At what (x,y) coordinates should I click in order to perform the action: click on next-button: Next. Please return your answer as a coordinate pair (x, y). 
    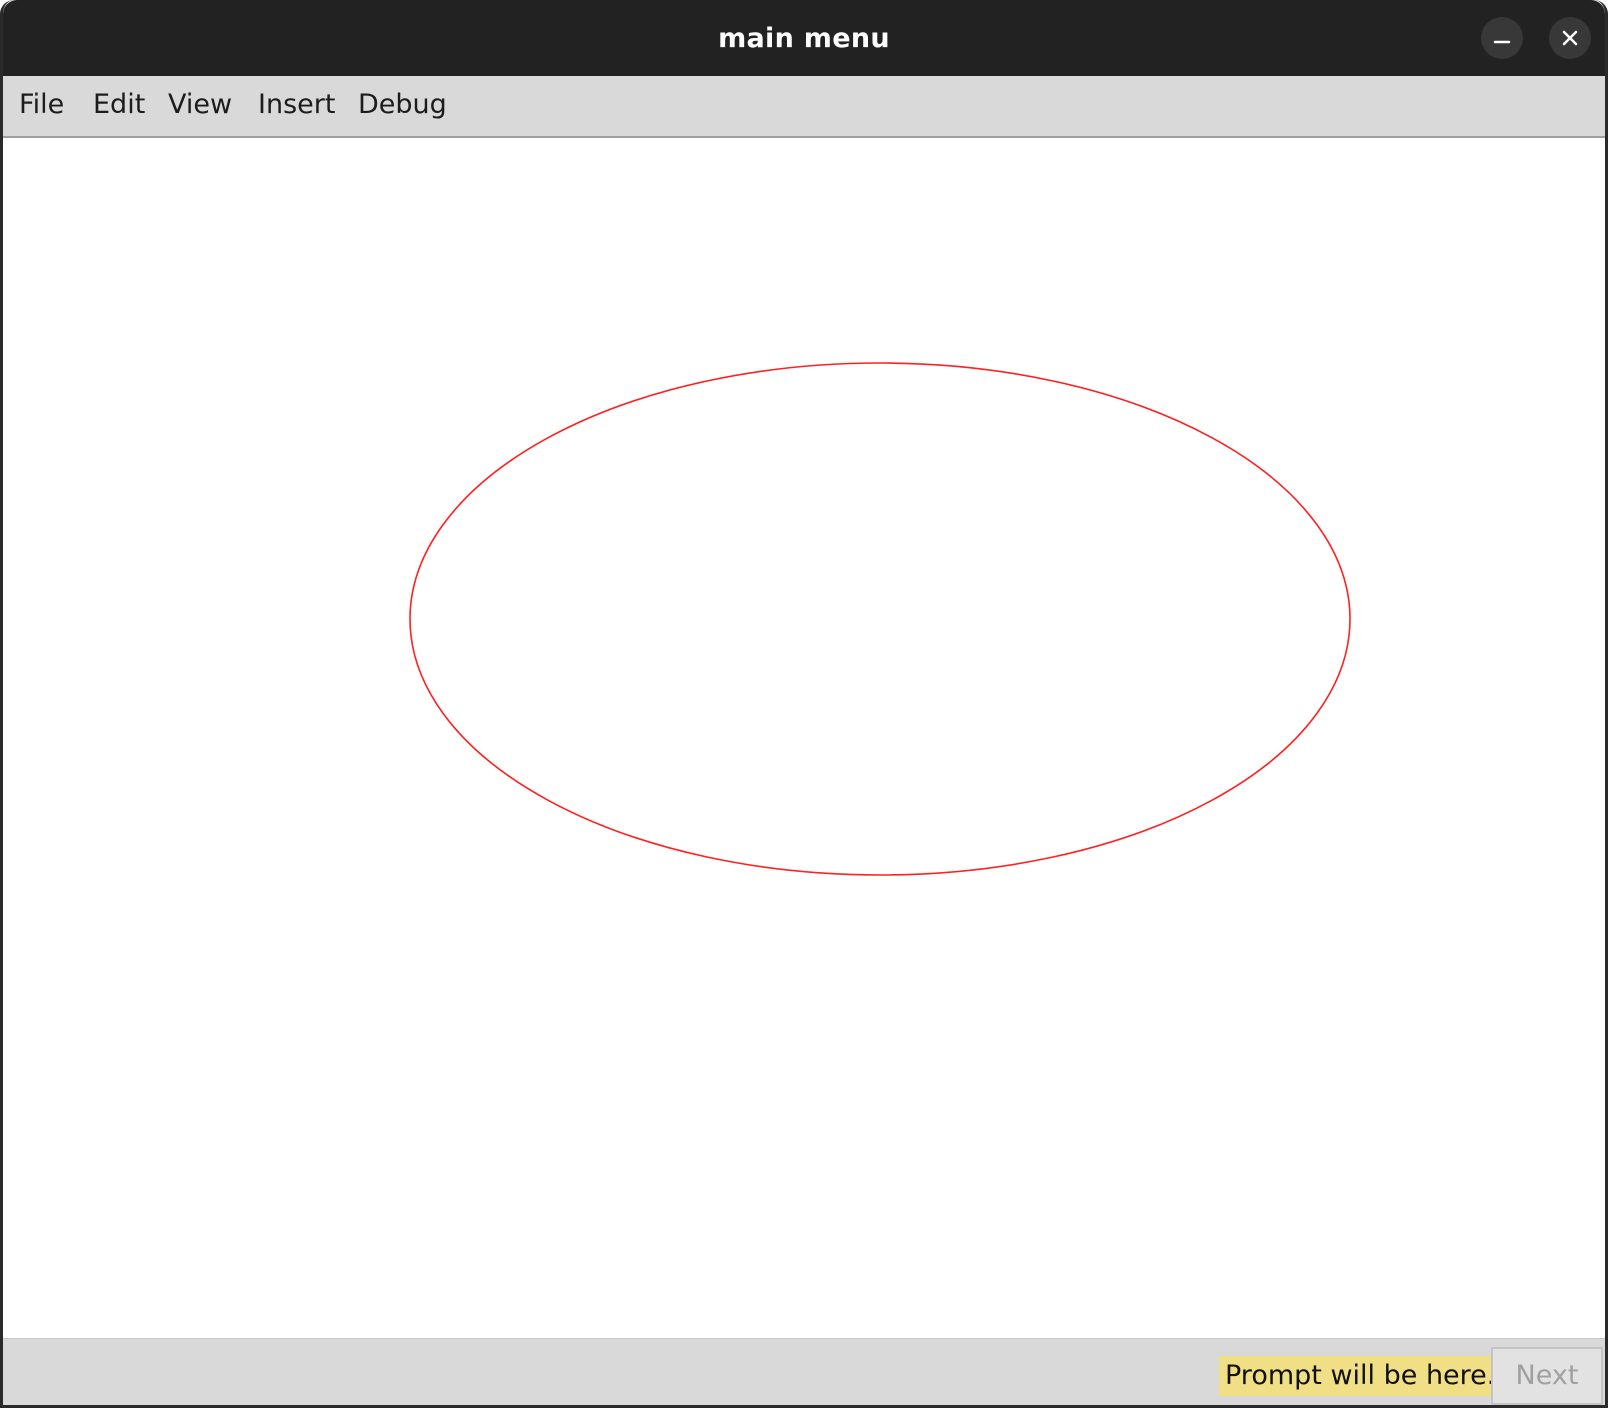
    Looking at the image, I should click on (1547, 1376).